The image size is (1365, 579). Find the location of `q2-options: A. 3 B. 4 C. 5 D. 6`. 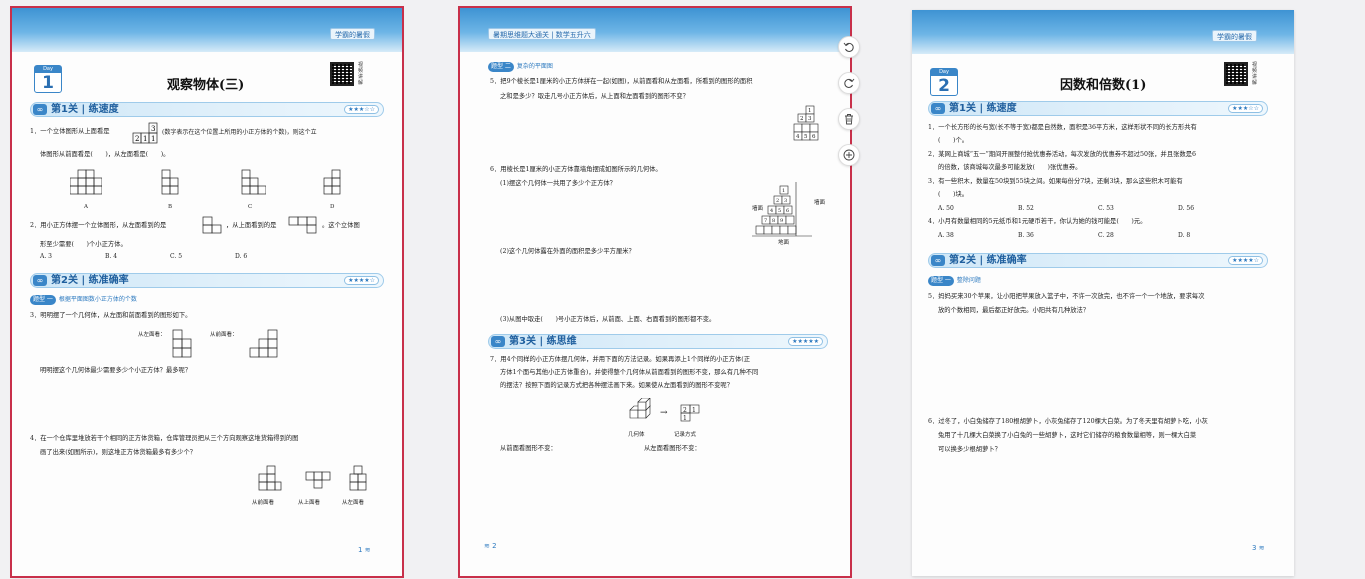

q2-options: A. 3 B. 4 C. 5 D. 6 is located at coordinates (144, 256).